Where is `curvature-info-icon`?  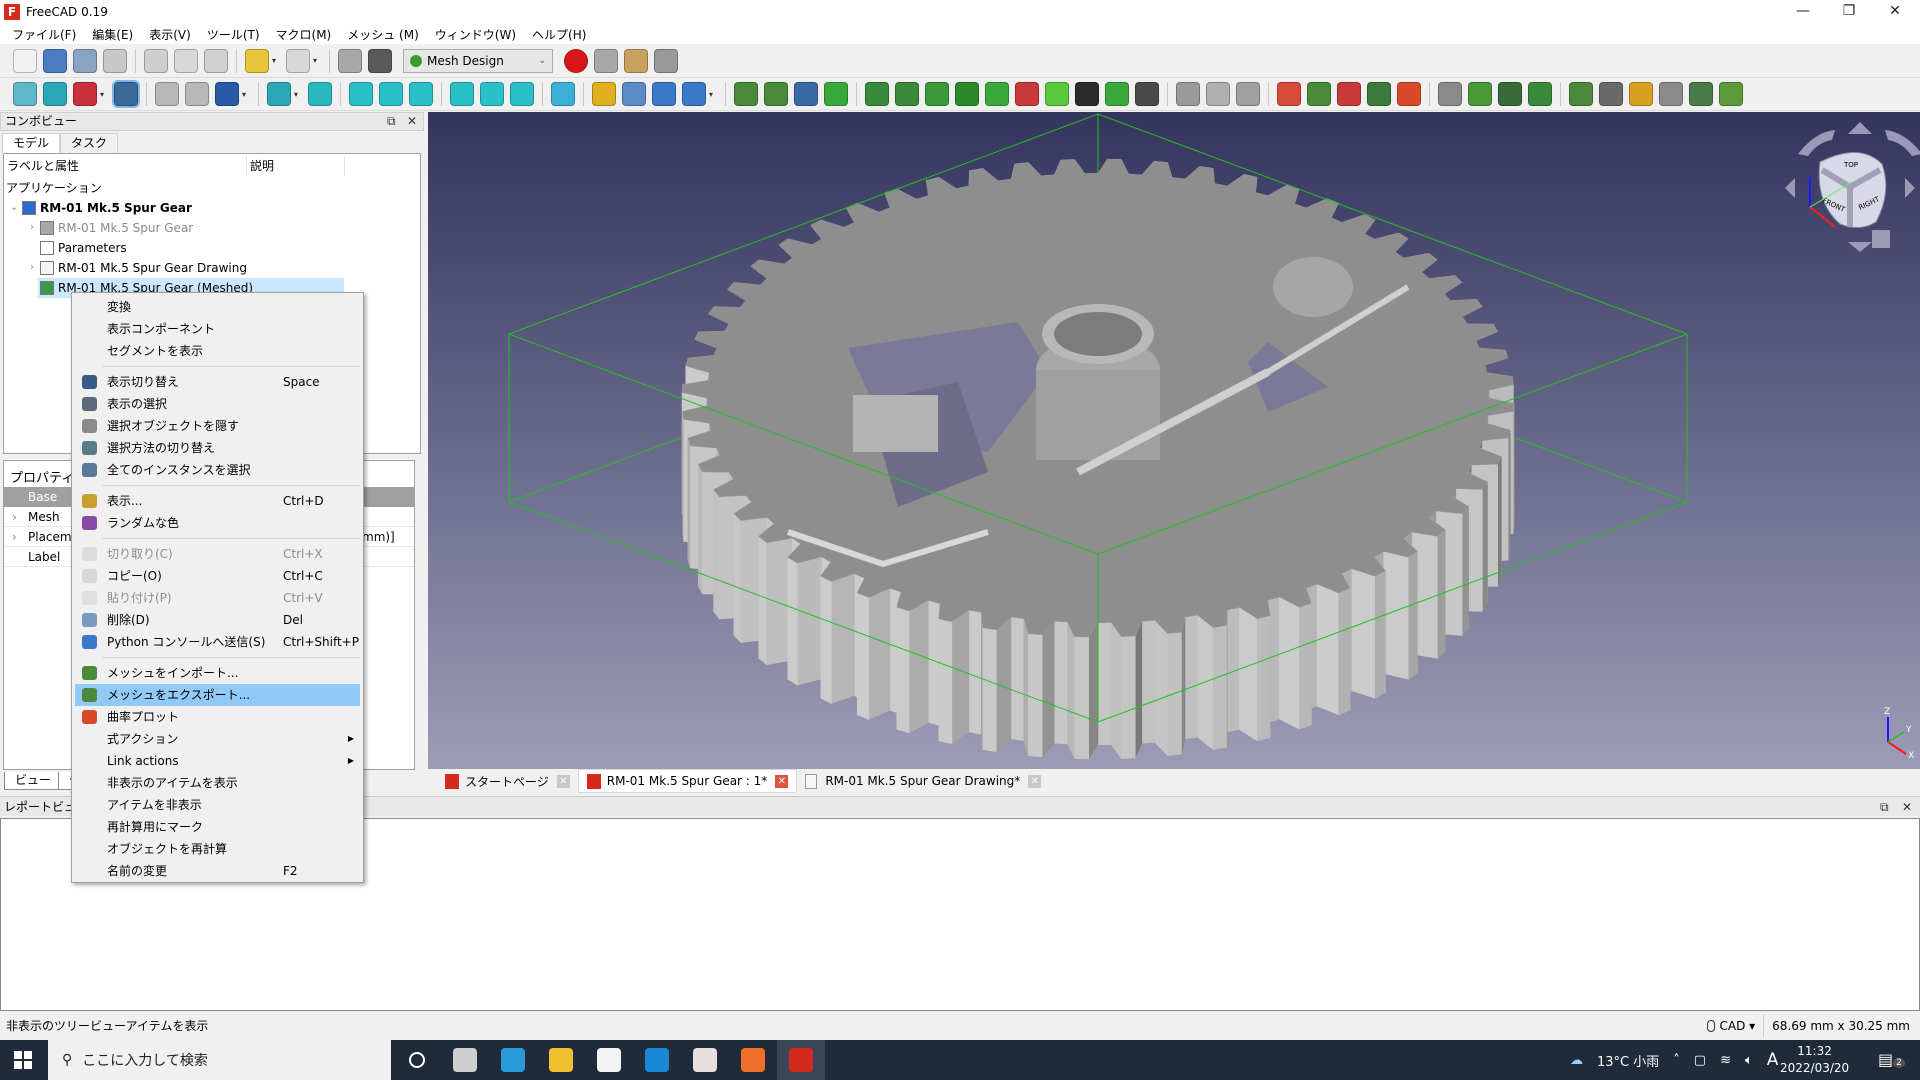
curvature-info-icon is located at coordinates (1671, 94).